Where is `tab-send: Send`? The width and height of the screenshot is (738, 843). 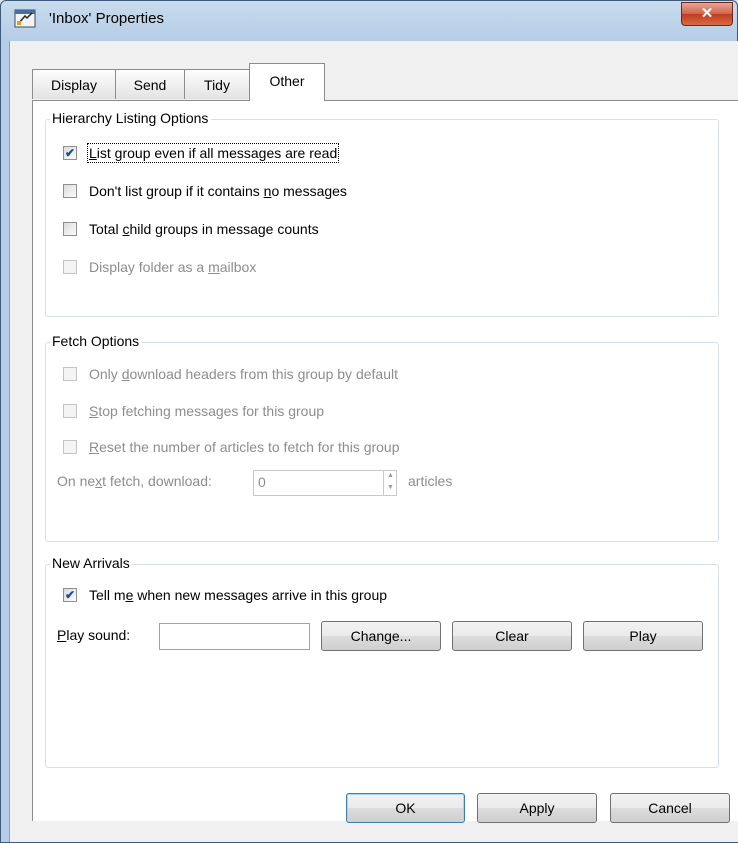 tab-send: Send is located at coordinates (150, 84).